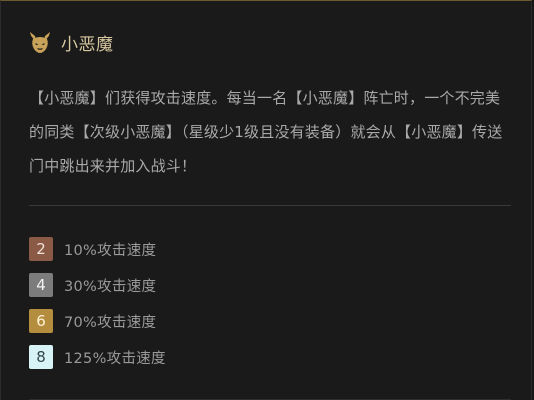 Image resolution: width=534 pixels, height=400 pixels. I want to click on trait-header: 小恶魔, so click(70, 42).